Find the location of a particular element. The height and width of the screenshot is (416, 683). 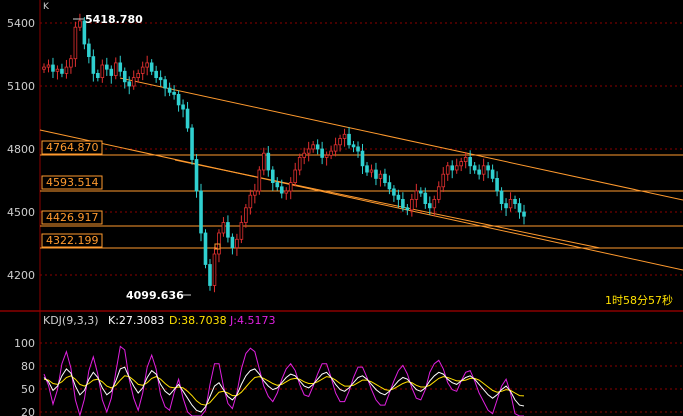

y-tick-label: 5100 is located at coordinates (21, 86).